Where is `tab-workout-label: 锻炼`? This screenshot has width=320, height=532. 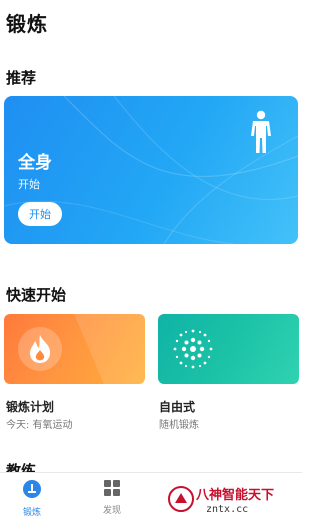
tab-workout-label: 锻炼 is located at coordinates (31, 513).